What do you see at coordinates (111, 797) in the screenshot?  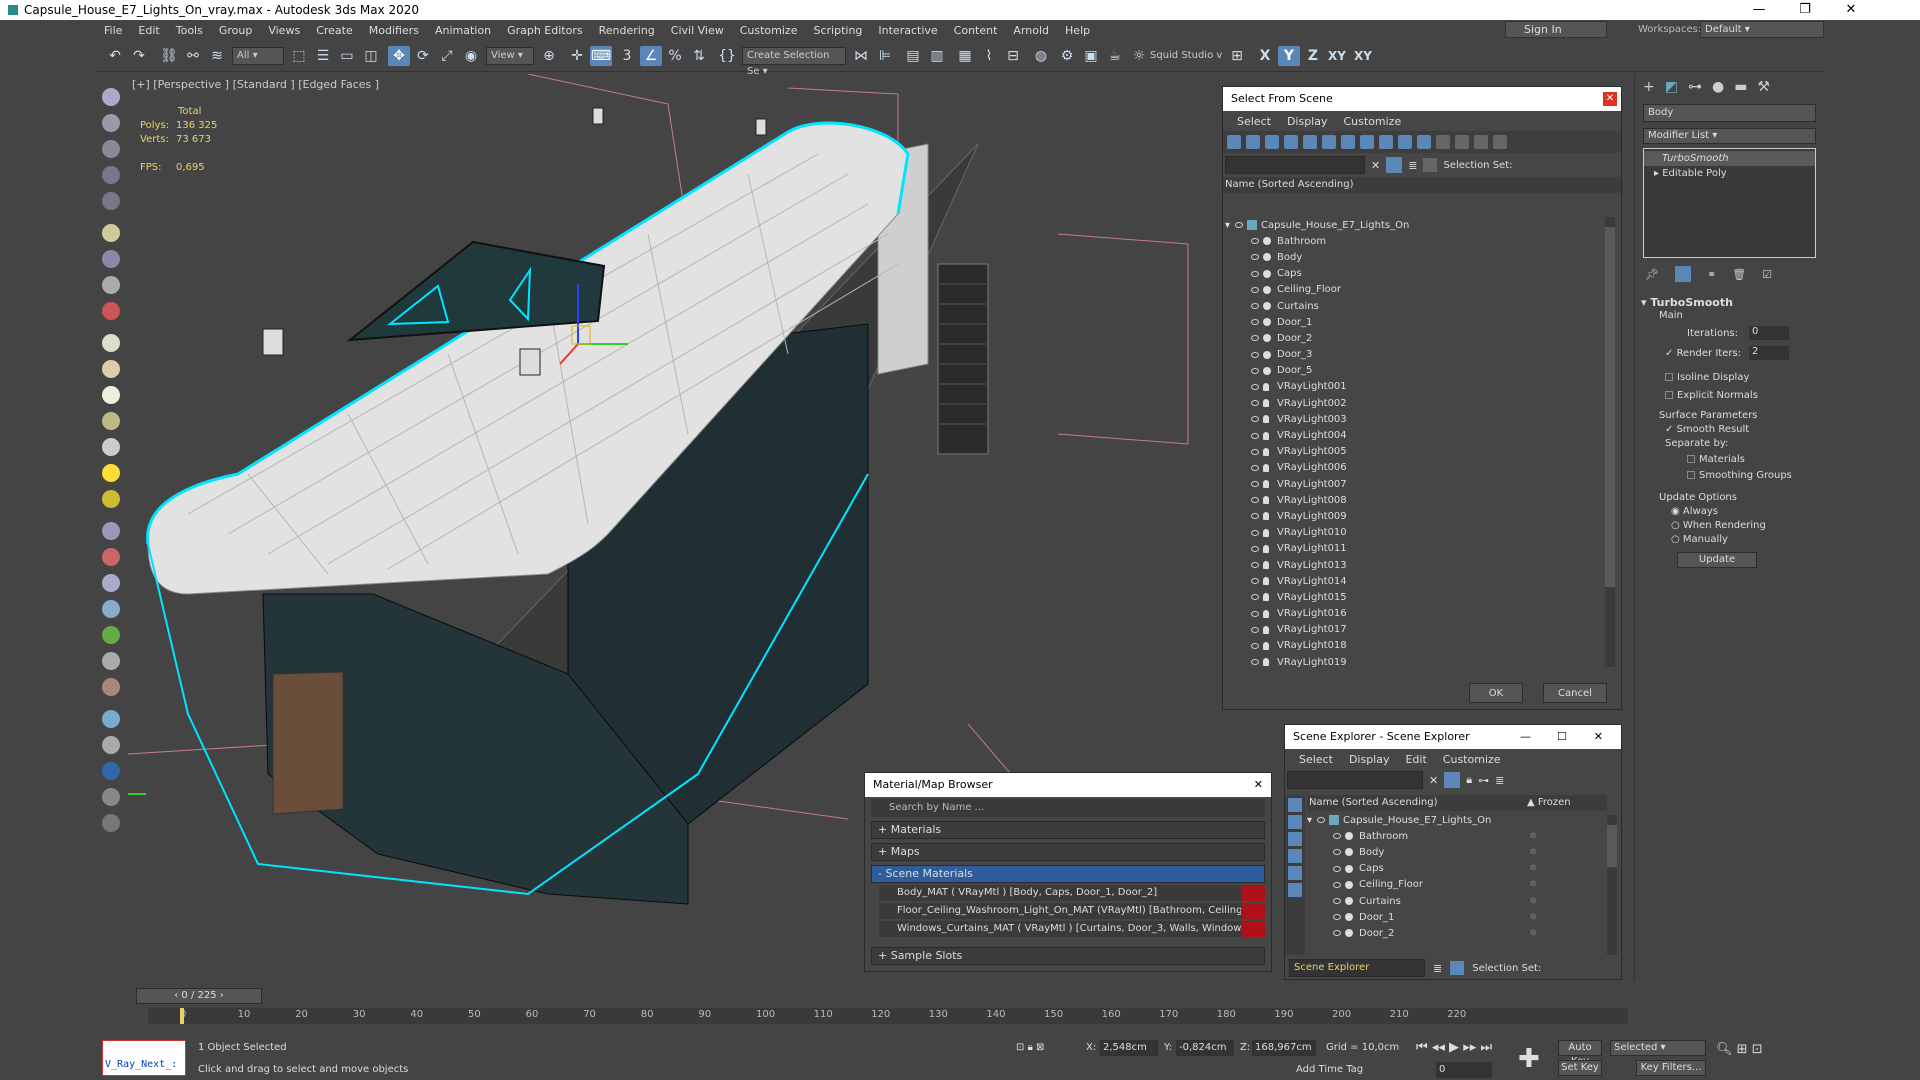 I see `render-icon` at bounding box center [111, 797].